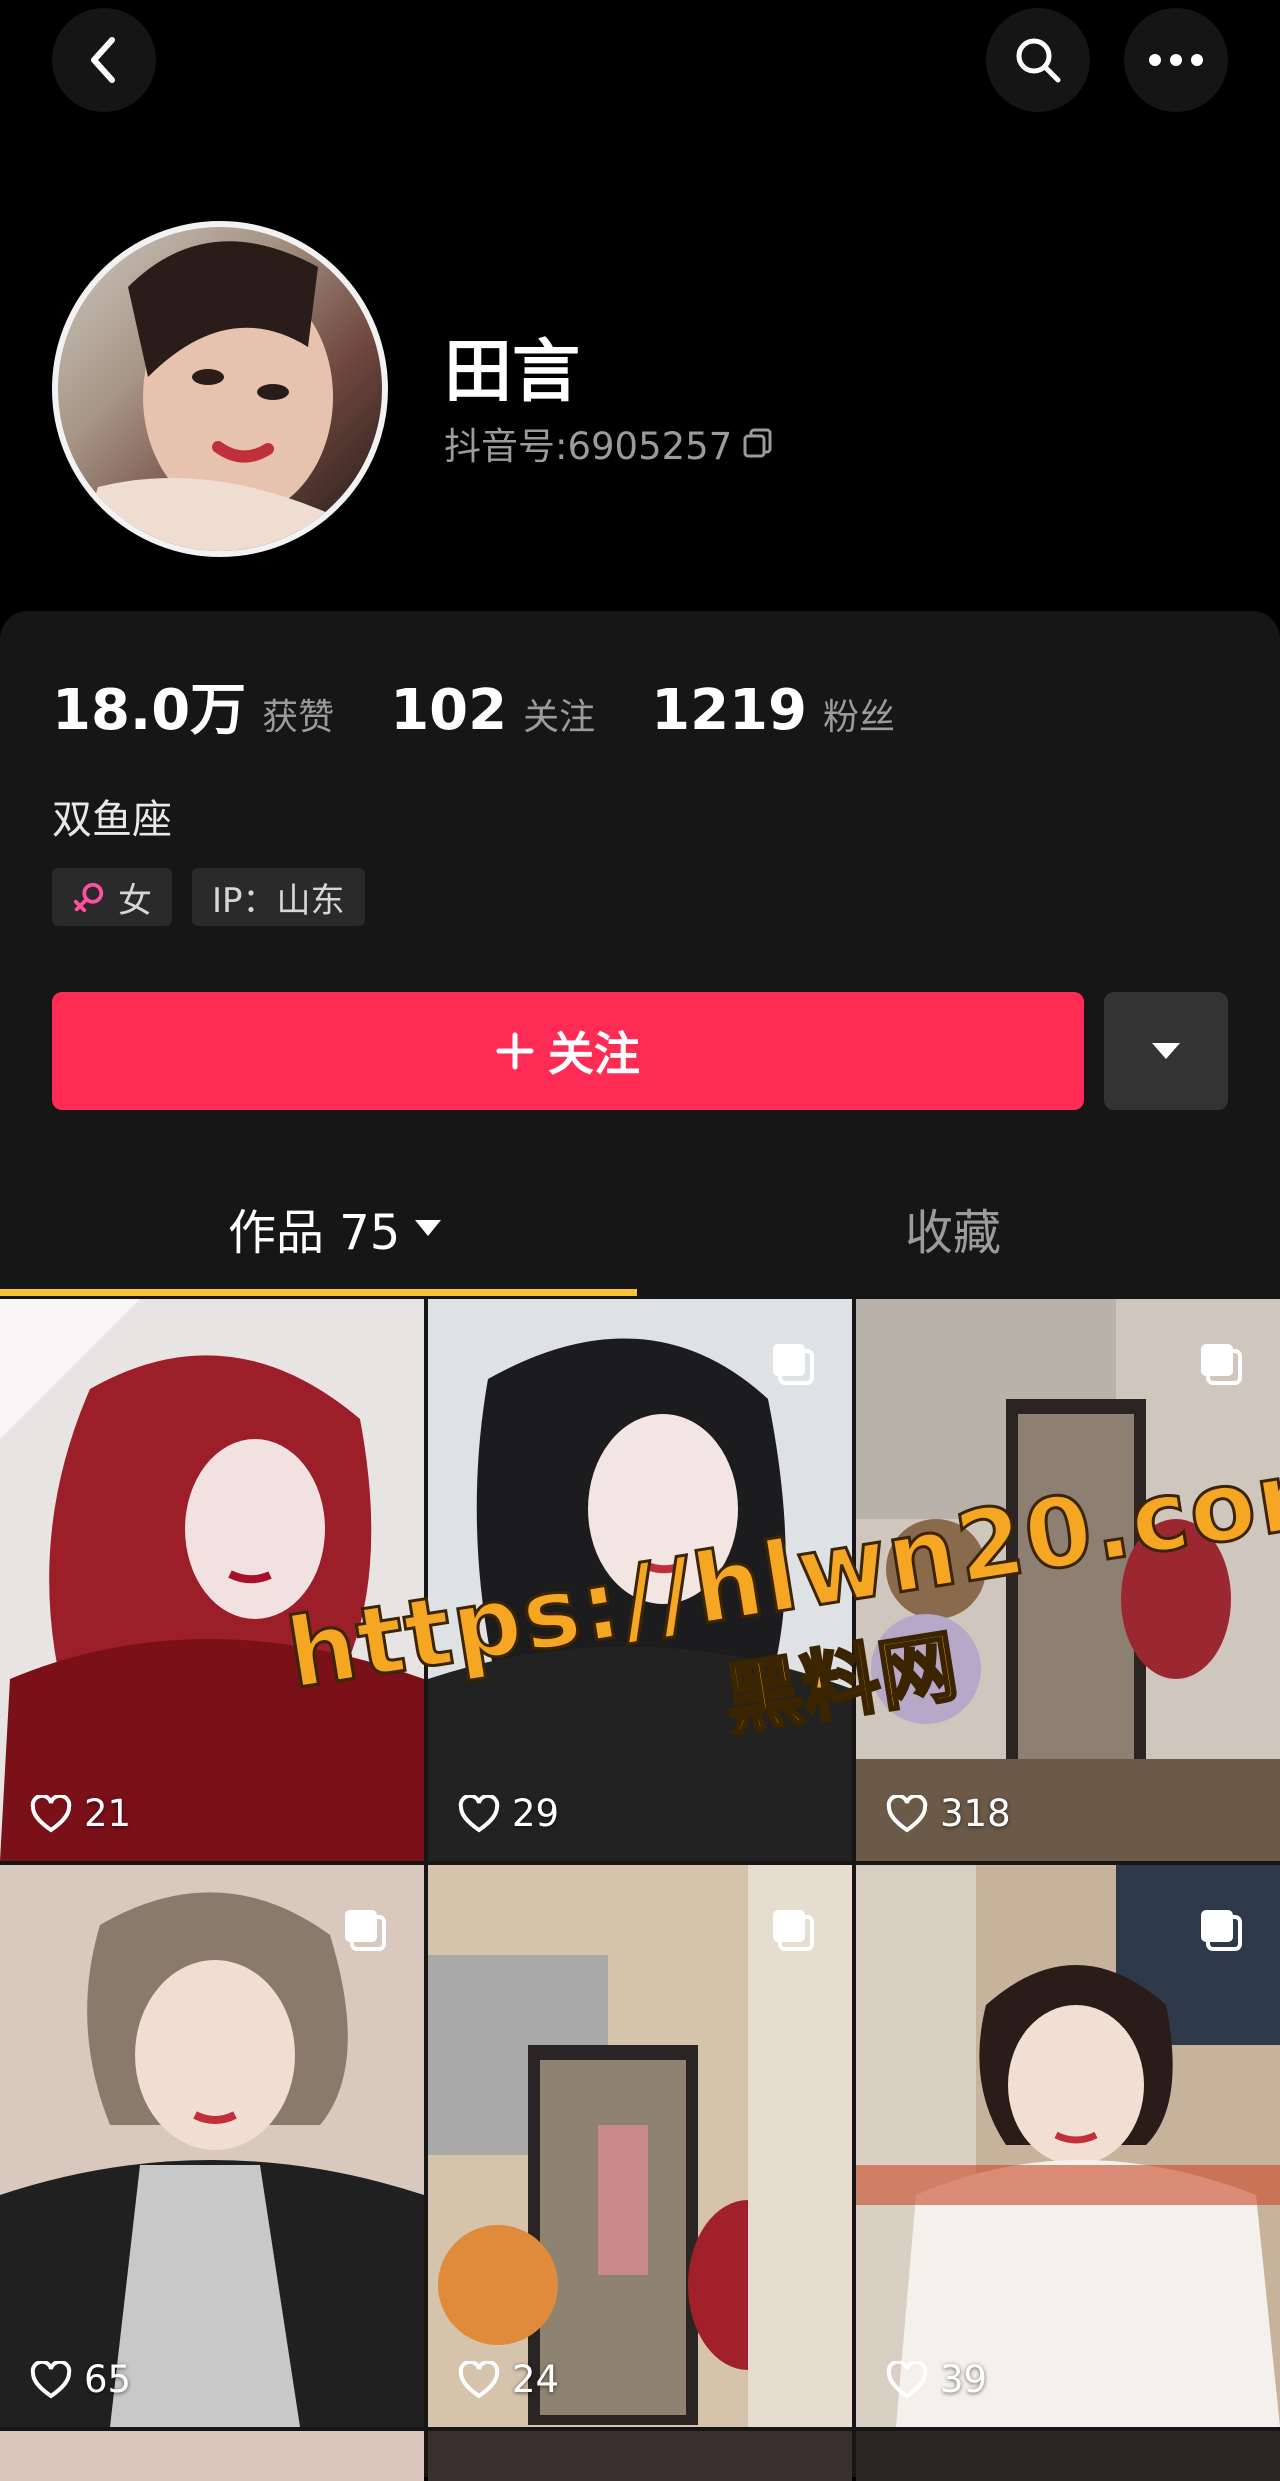 Image resolution: width=1280 pixels, height=2481 pixels. What do you see at coordinates (108, 2379) in the screenshot?
I see `post-likes-count: 65` at bounding box center [108, 2379].